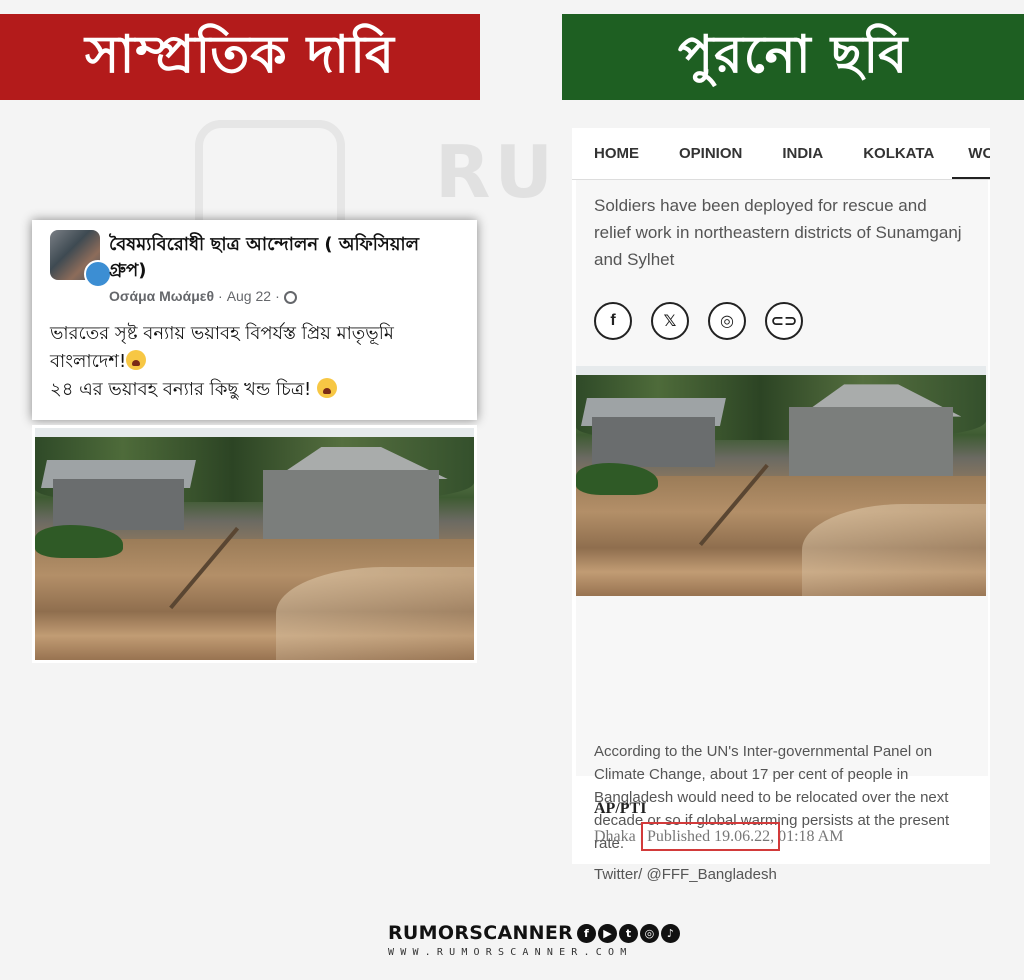  Describe the element at coordinates (98, 274) in the screenshot. I see `user-avatar` at that location.